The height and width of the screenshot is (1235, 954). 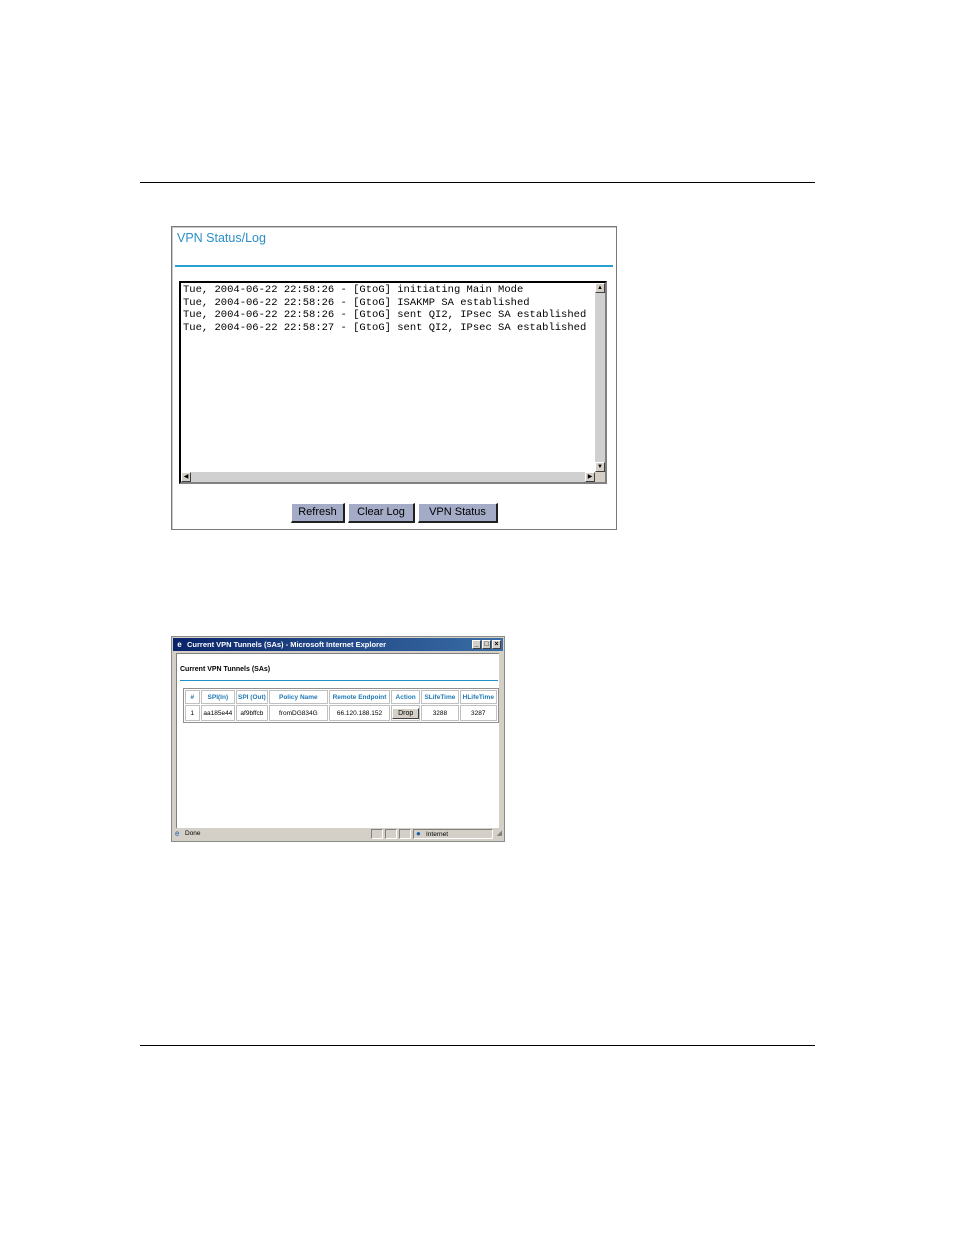 What do you see at coordinates (252, 713) in the screenshot?
I see `cell-spi-out: af9bffcb` at bounding box center [252, 713].